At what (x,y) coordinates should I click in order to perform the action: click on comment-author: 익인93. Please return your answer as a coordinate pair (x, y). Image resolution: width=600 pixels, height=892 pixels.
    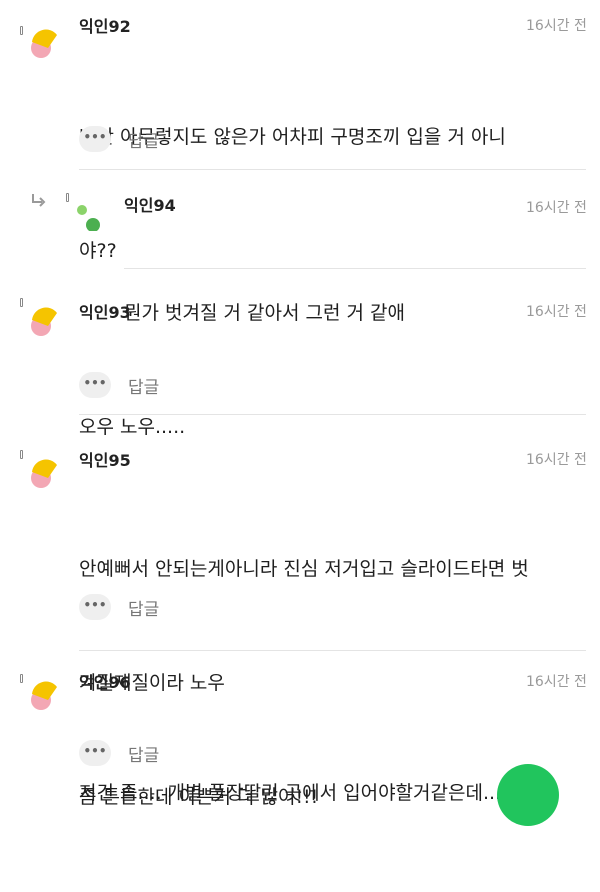
    Looking at the image, I should click on (105, 311).